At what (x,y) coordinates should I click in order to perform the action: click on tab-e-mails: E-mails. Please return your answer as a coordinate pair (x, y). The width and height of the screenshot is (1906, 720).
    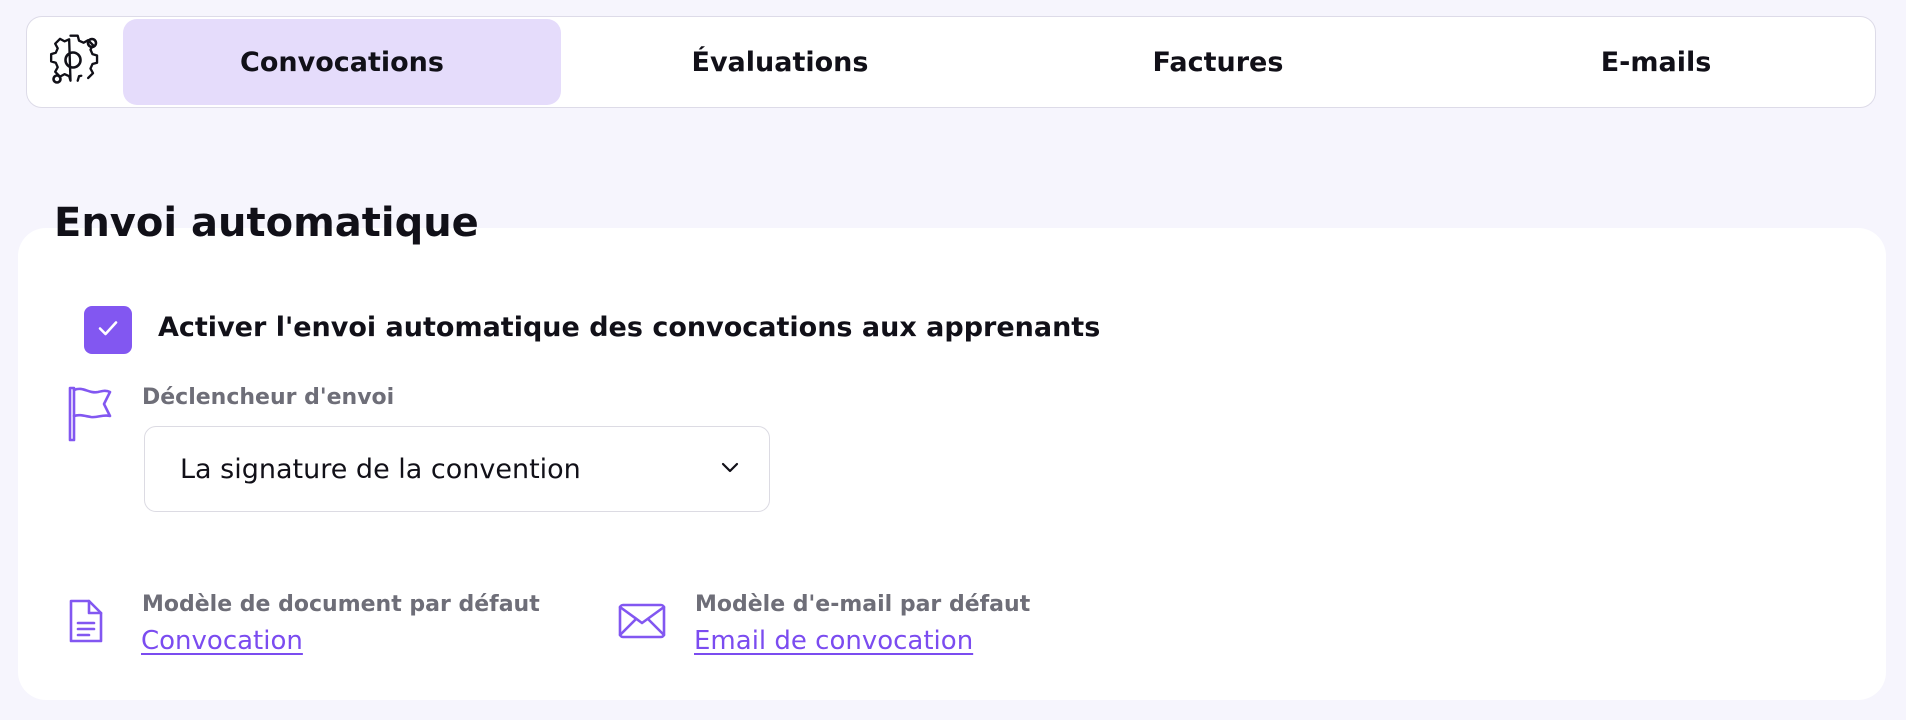
    Looking at the image, I should click on (1656, 62).